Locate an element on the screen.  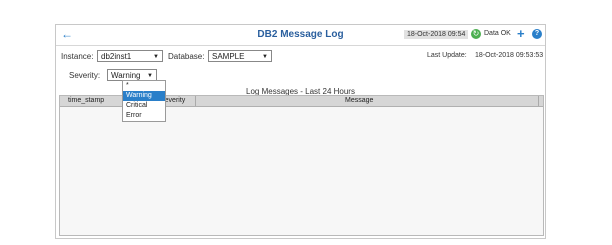
data-status-label: Data OK is located at coordinates (497, 33).